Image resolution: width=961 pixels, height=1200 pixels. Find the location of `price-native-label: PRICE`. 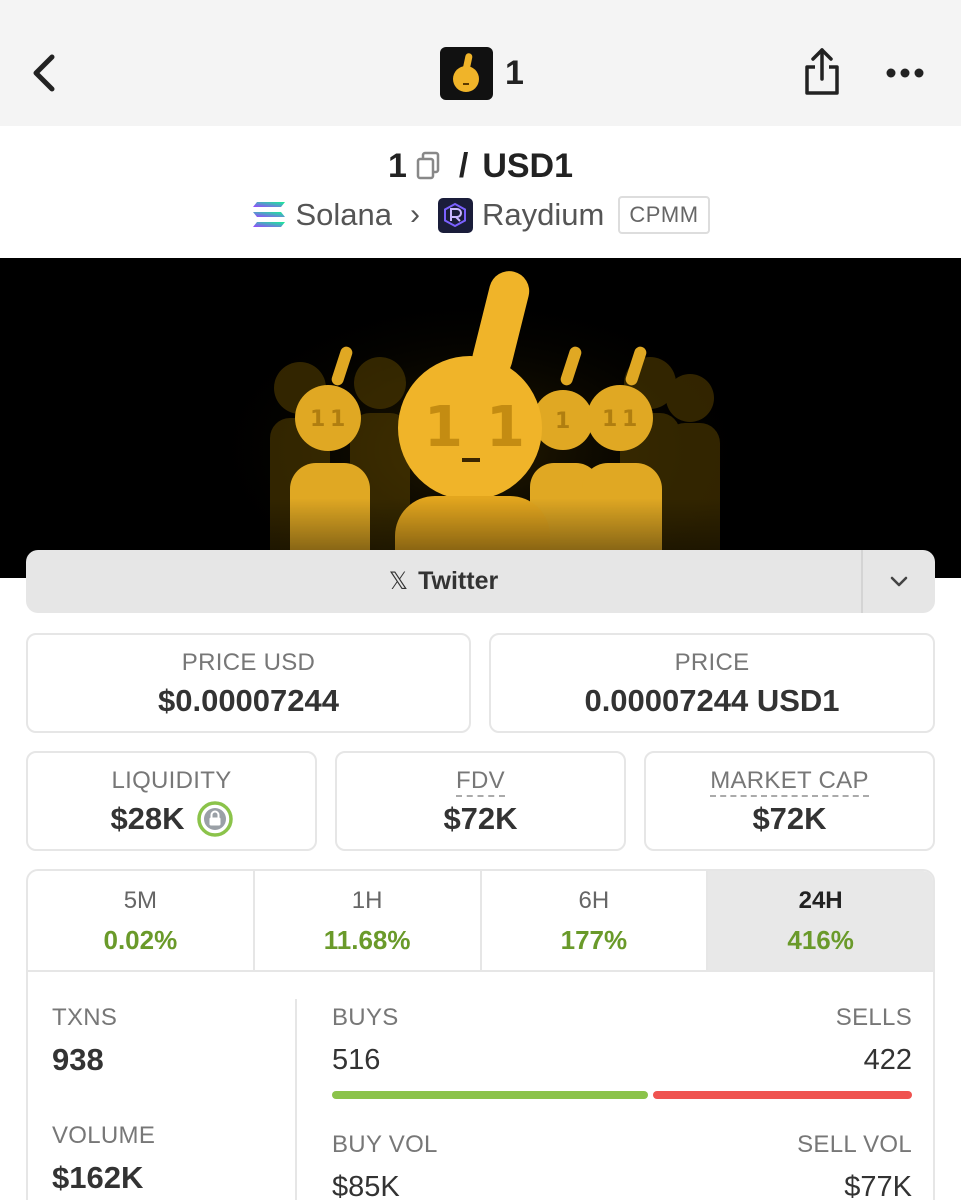

price-native-label: PRICE is located at coordinates (712, 662).